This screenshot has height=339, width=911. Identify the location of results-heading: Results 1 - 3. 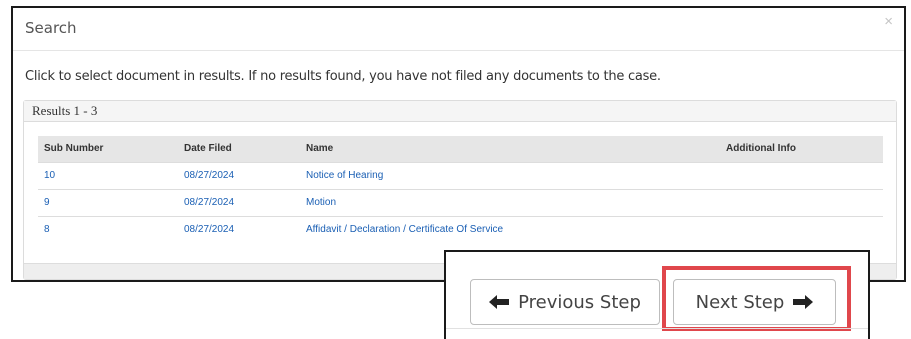
(460, 111).